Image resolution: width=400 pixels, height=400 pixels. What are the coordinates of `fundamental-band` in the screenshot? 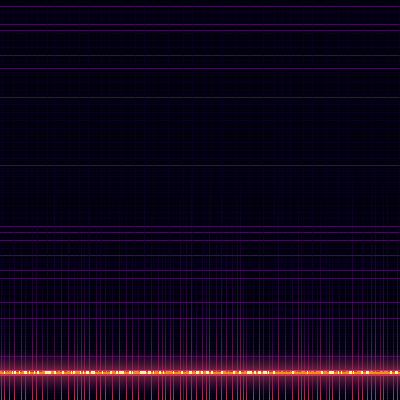 It's located at (200, 373).